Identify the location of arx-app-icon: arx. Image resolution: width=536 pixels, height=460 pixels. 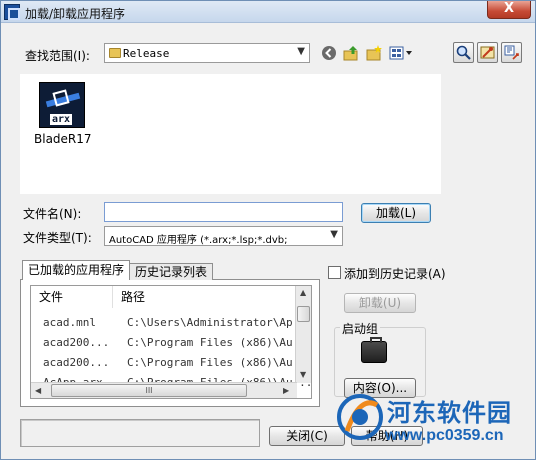
(62, 105).